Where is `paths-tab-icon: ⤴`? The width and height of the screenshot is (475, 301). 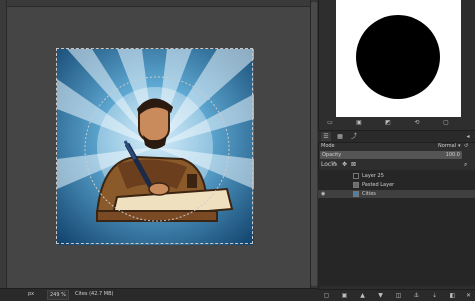
paths-tab-icon: ⤴ is located at coordinates (354, 136).